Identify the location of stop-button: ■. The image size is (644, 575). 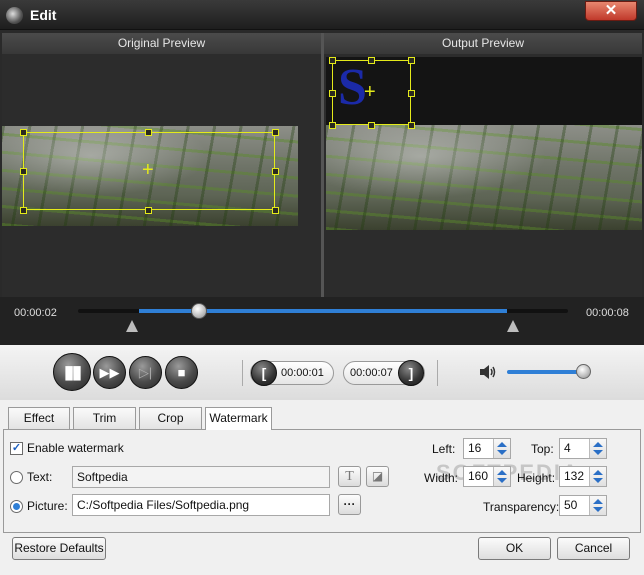
(181, 372).